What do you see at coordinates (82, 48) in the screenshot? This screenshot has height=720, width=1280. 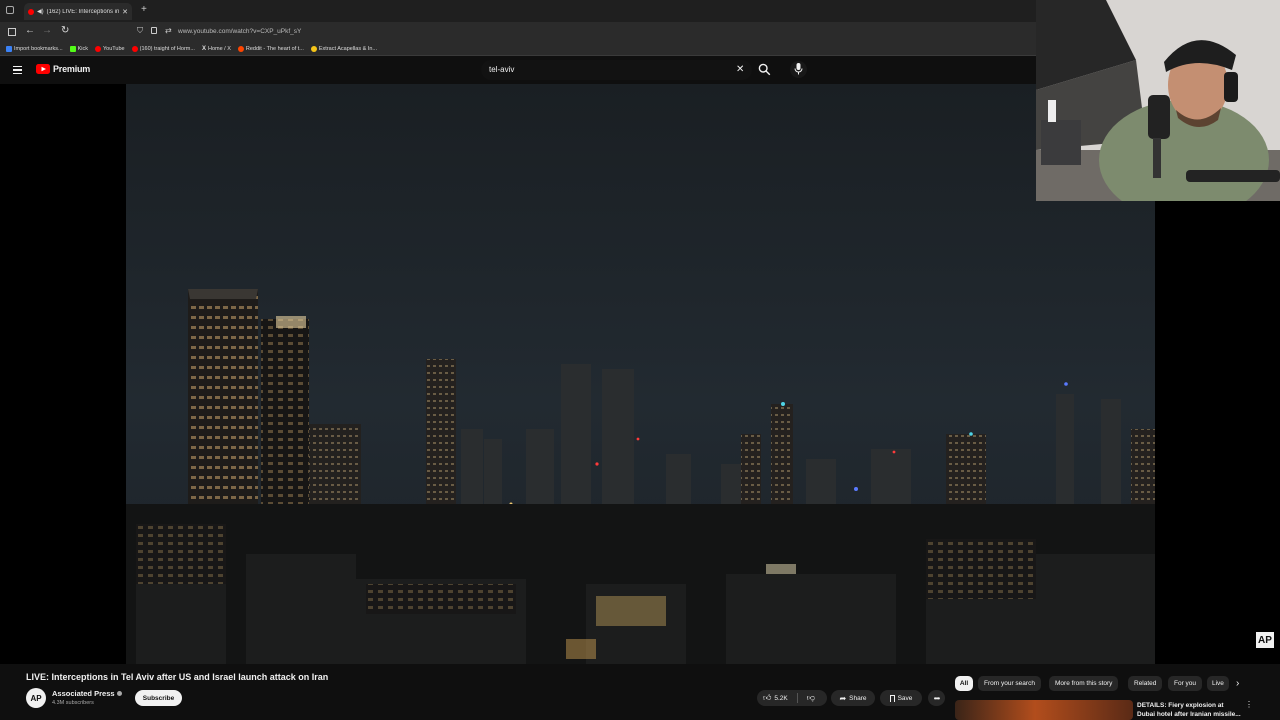 I see `bookmark-label: Kick` at bounding box center [82, 48].